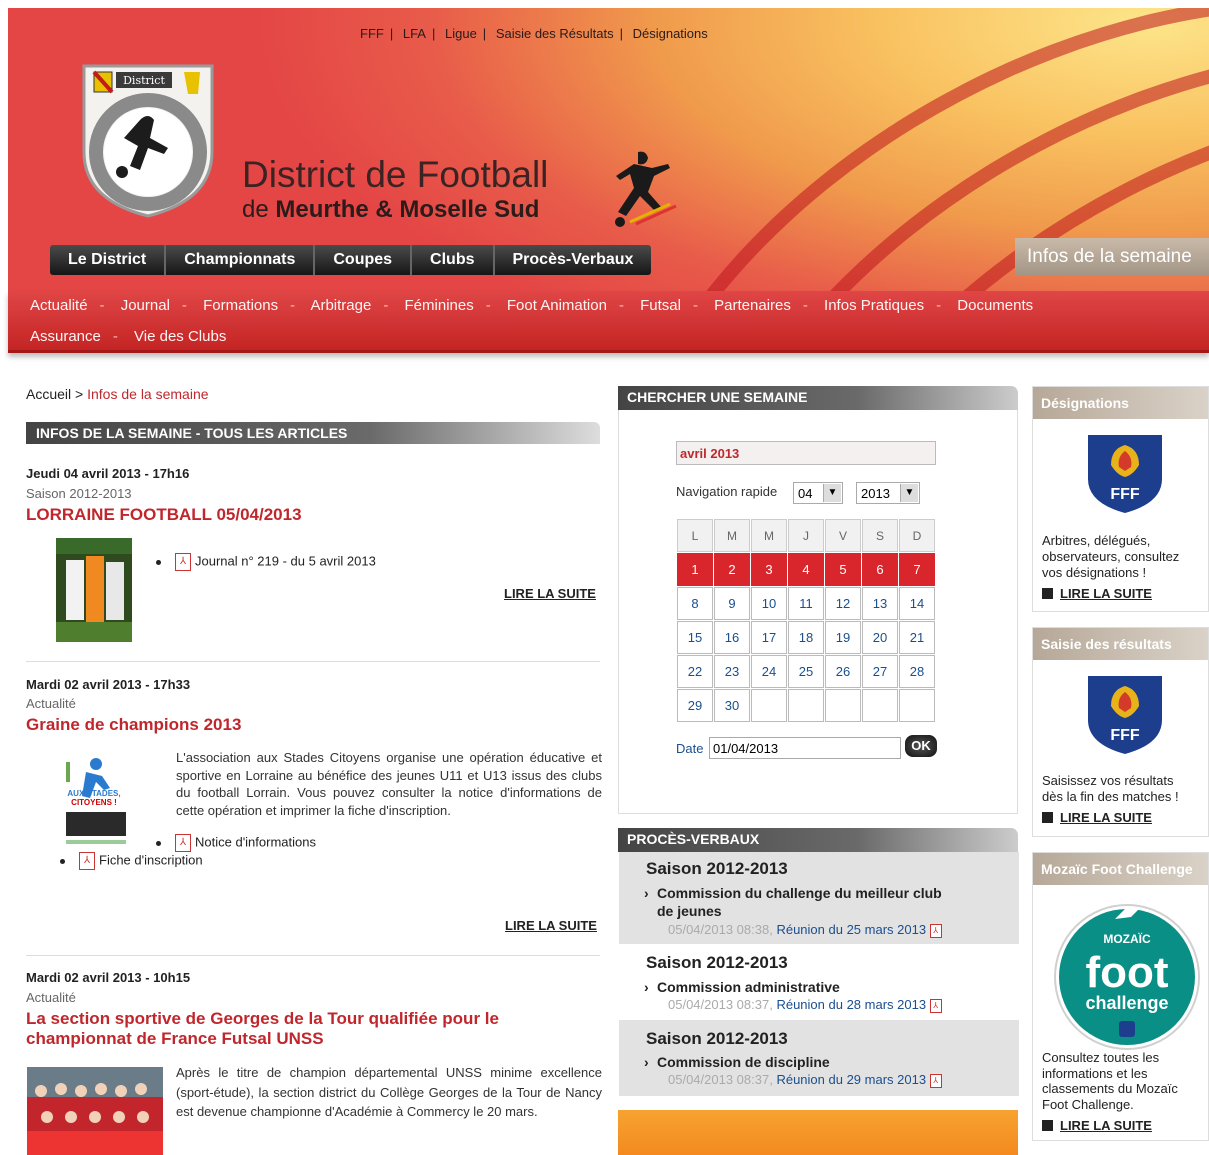  I want to click on calendar-day: 20, so click(880, 637).